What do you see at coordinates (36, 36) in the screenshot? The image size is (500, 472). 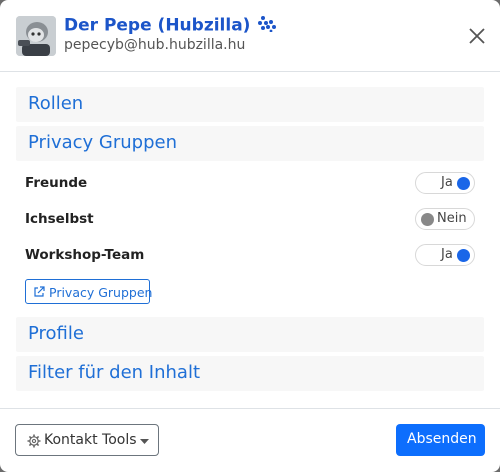 I see `avatar` at bounding box center [36, 36].